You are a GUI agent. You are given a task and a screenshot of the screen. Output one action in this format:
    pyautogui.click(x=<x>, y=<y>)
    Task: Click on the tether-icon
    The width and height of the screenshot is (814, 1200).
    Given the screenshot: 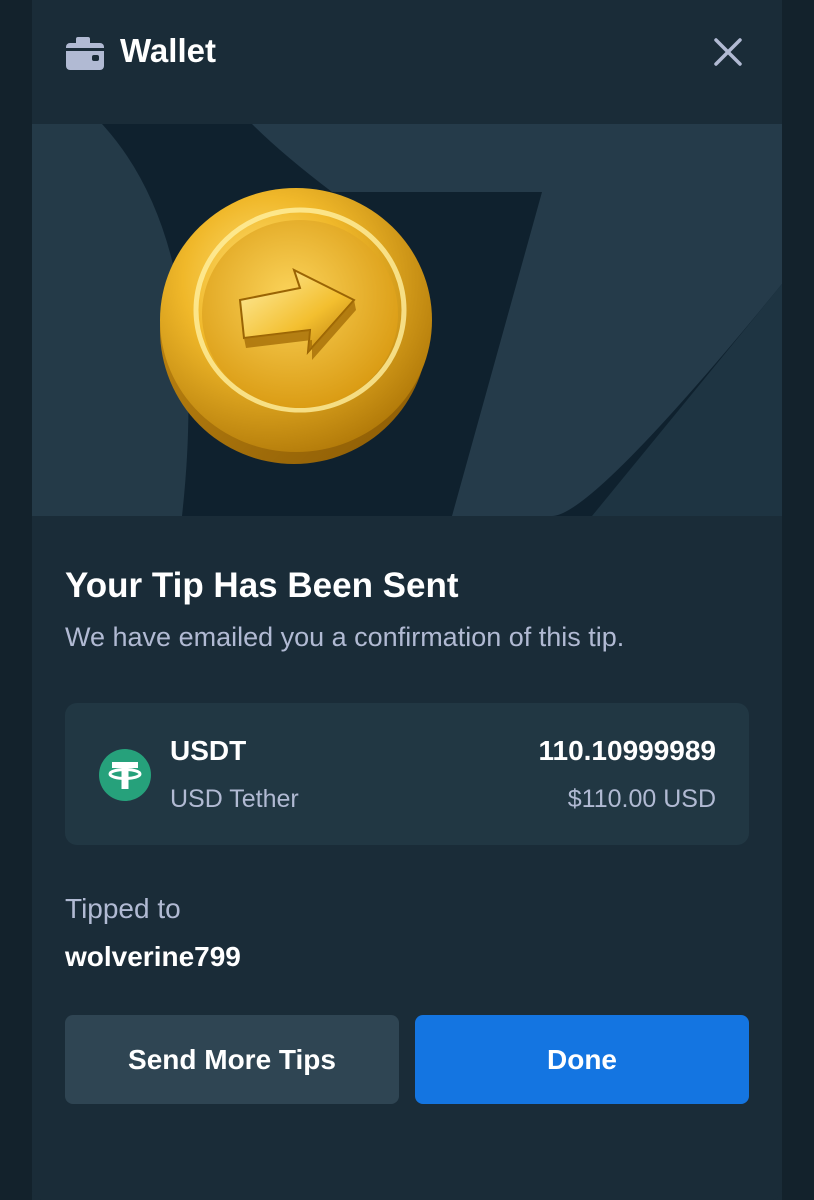 What is the action you would take?
    pyautogui.click(x=125, y=775)
    